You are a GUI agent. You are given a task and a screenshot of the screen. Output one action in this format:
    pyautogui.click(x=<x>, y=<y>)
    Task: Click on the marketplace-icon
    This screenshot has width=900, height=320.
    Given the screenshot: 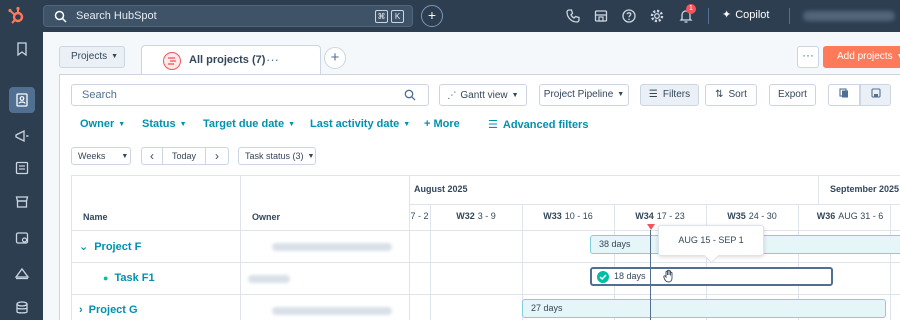 What is the action you would take?
    pyautogui.click(x=601, y=16)
    